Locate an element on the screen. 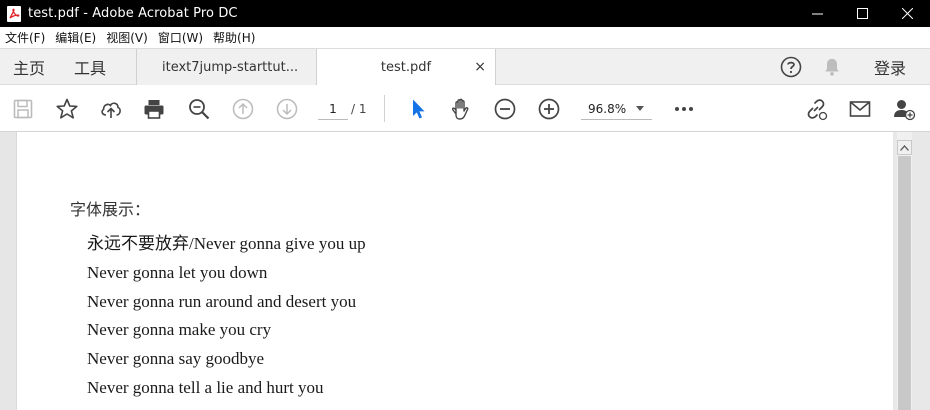 The width and height of the screenshot is (930, 410). zoom-level-select: 96.8% is located at coordinates (616, 109).